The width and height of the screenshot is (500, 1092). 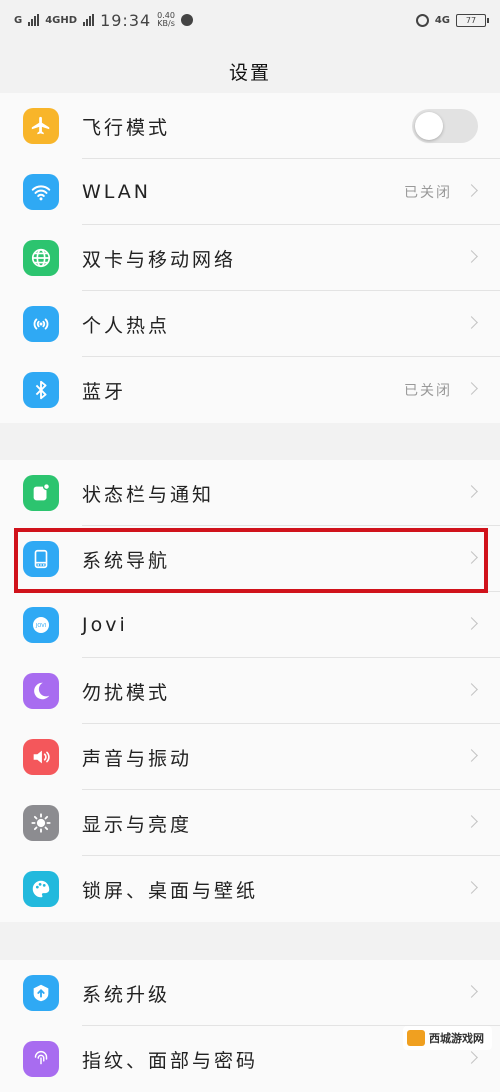 I want to click on wifi-icon, so click(x=41, y=192).